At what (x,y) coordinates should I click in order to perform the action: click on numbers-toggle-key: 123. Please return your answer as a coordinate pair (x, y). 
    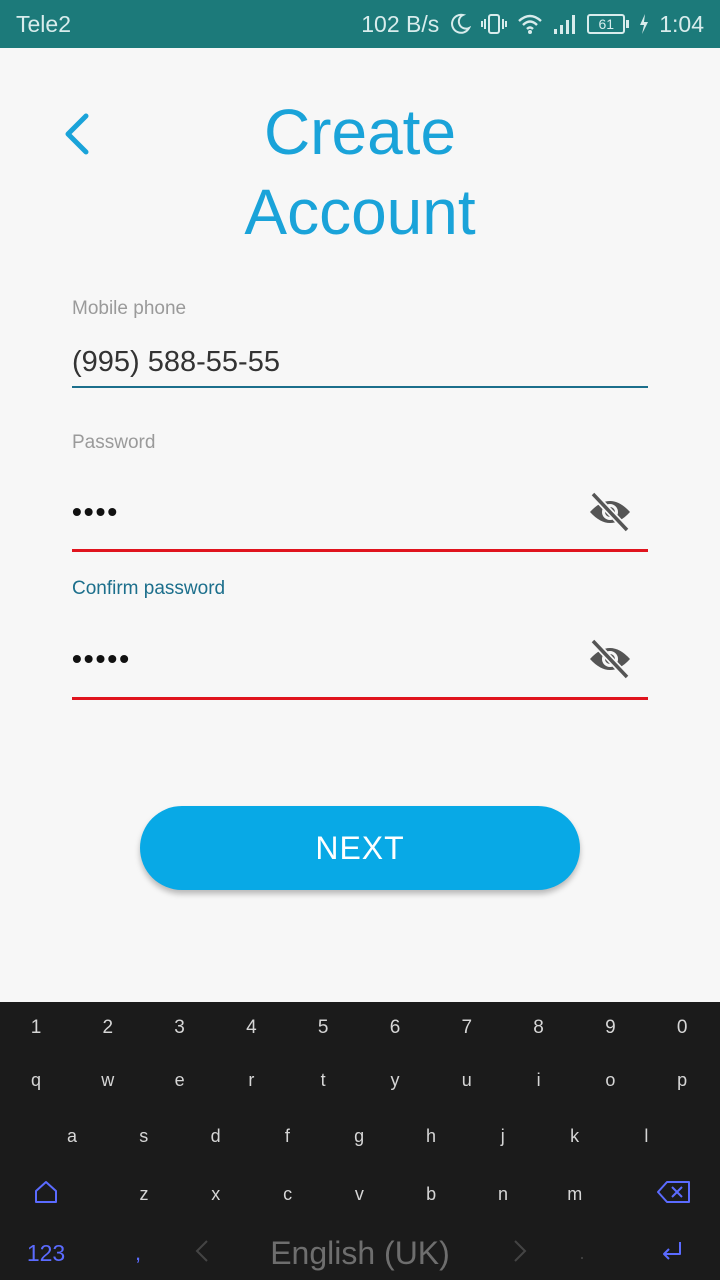
    Looking at the image, I should click on (46, 1253).